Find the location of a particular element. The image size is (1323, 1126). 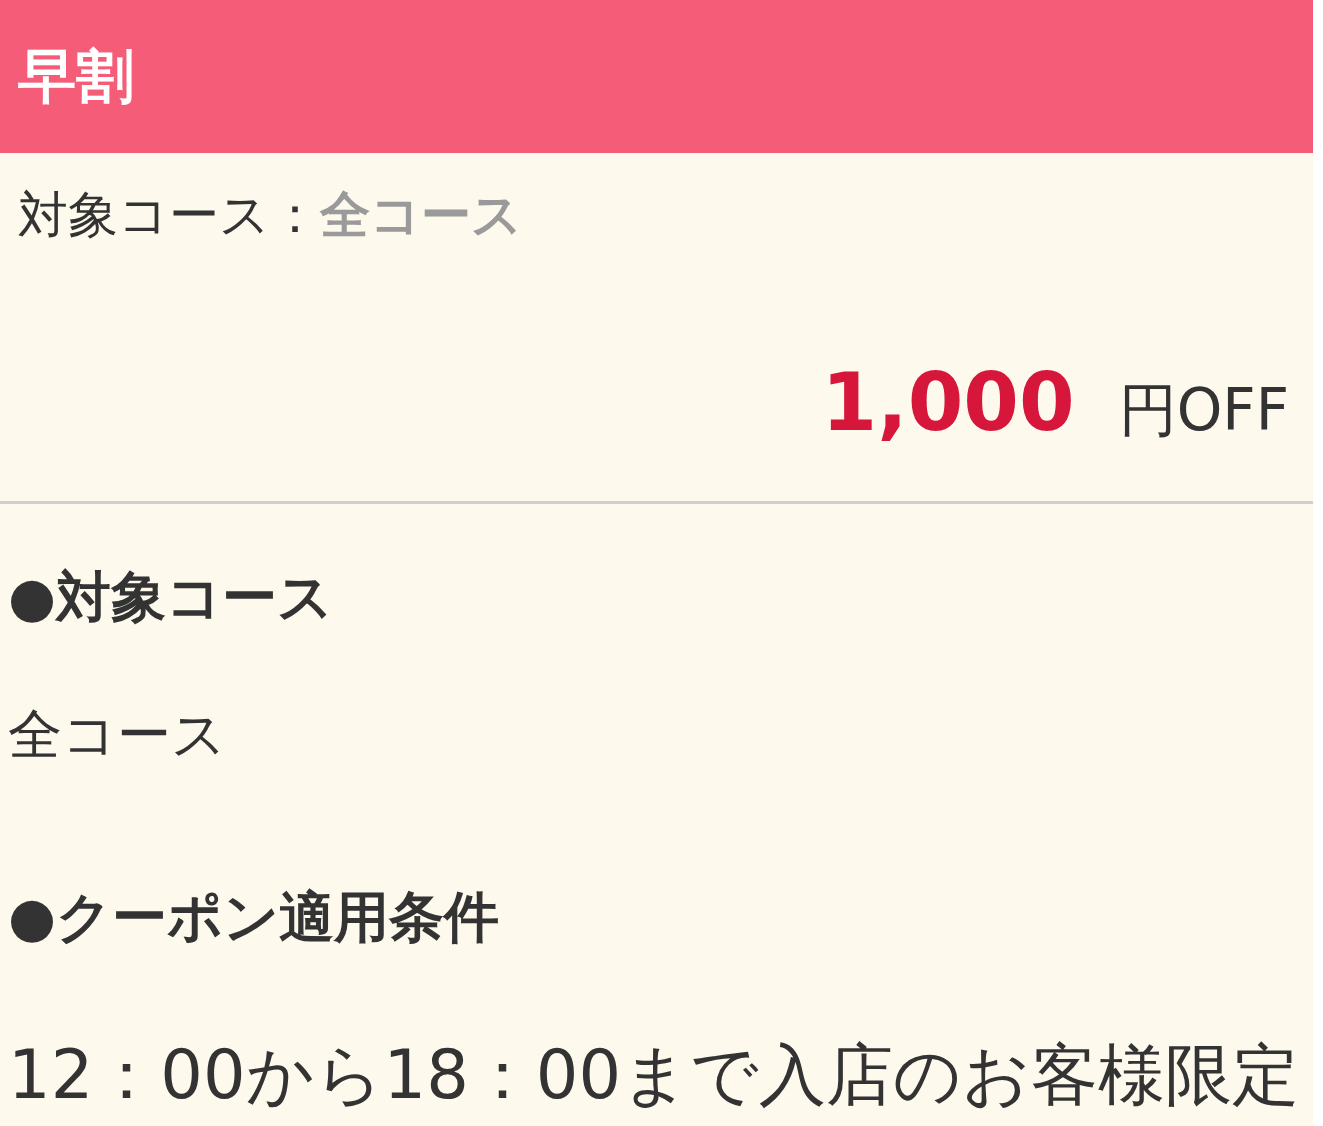

section-heading: ●クーポン適用条件 is located at coordinates (253, 917).